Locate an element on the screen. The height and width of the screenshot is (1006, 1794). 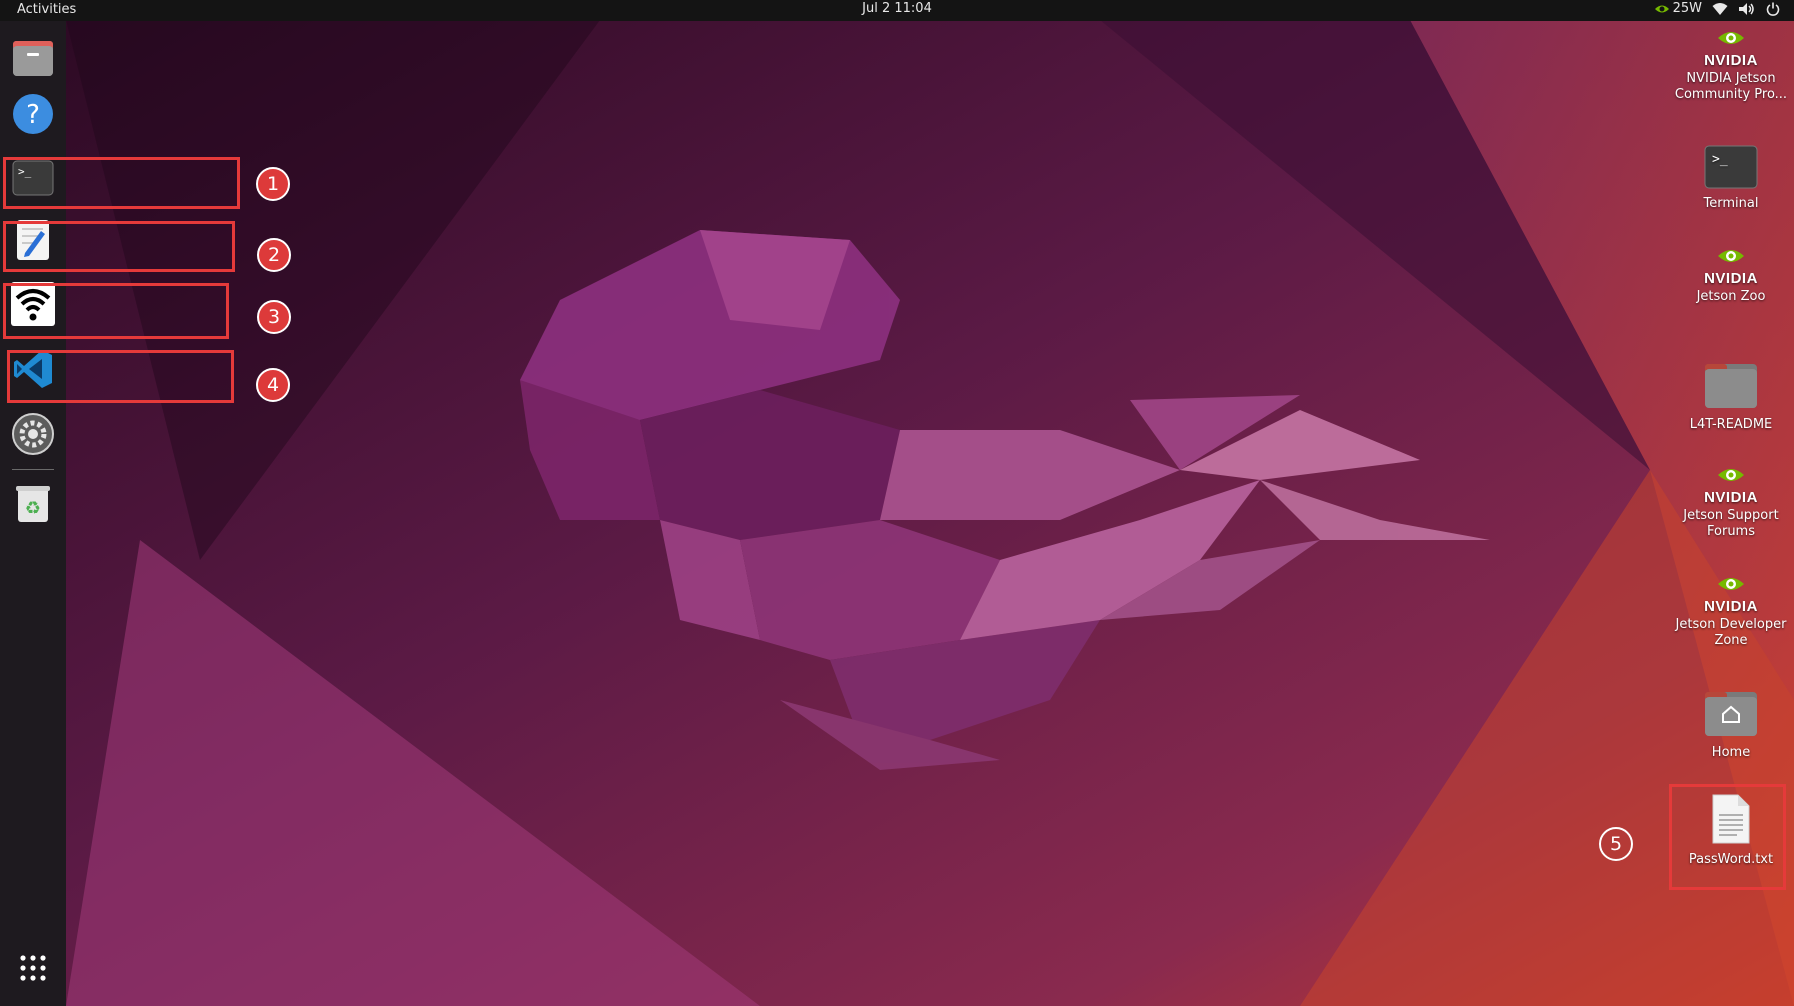
desktop-icon-home: Home is located at coordinates (1731, 725).